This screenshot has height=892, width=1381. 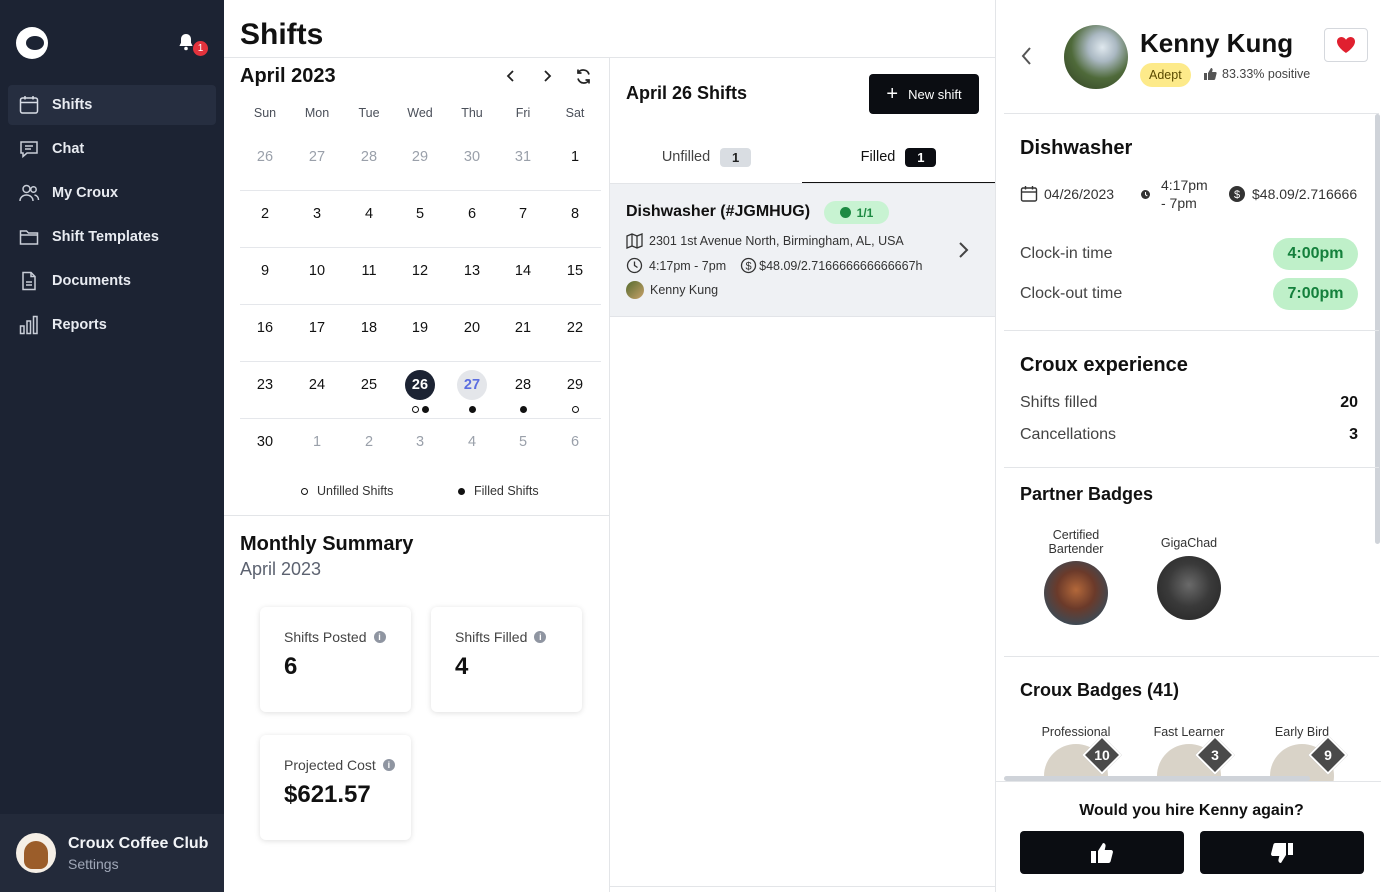 I want to click on job-title: Dishwasher, so click(x=1076, y=148).